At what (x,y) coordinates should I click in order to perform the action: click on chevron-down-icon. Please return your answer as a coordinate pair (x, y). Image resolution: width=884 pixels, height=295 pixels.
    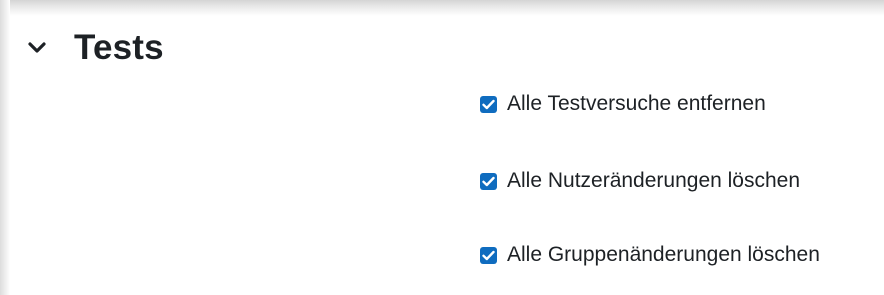
    Looking at the image, I should click on (37, 48).